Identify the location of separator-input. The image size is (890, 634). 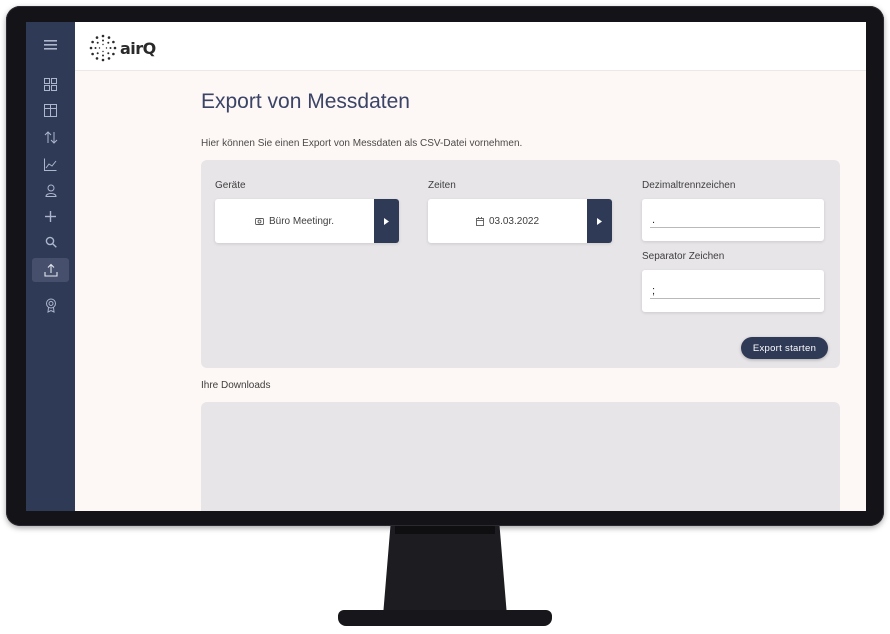
(735, 291).